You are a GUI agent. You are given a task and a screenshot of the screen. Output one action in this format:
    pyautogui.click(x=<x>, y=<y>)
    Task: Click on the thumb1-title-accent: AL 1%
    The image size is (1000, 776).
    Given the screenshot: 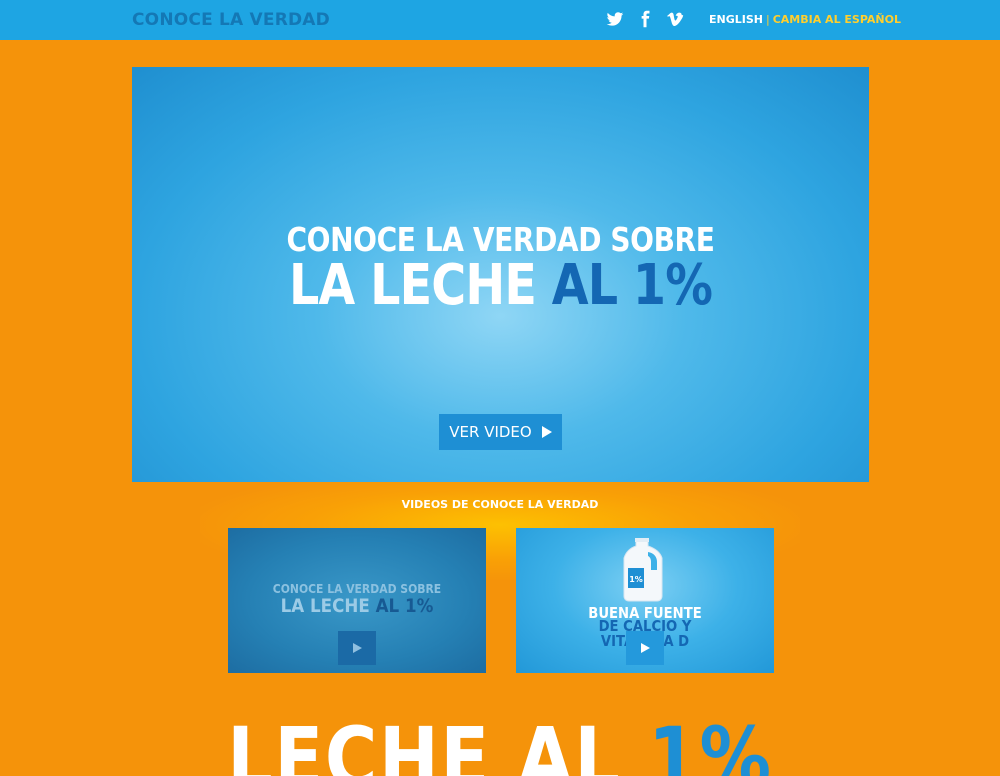 What is the action you would take?
    pyautogui.click(x=404, y=606)
    